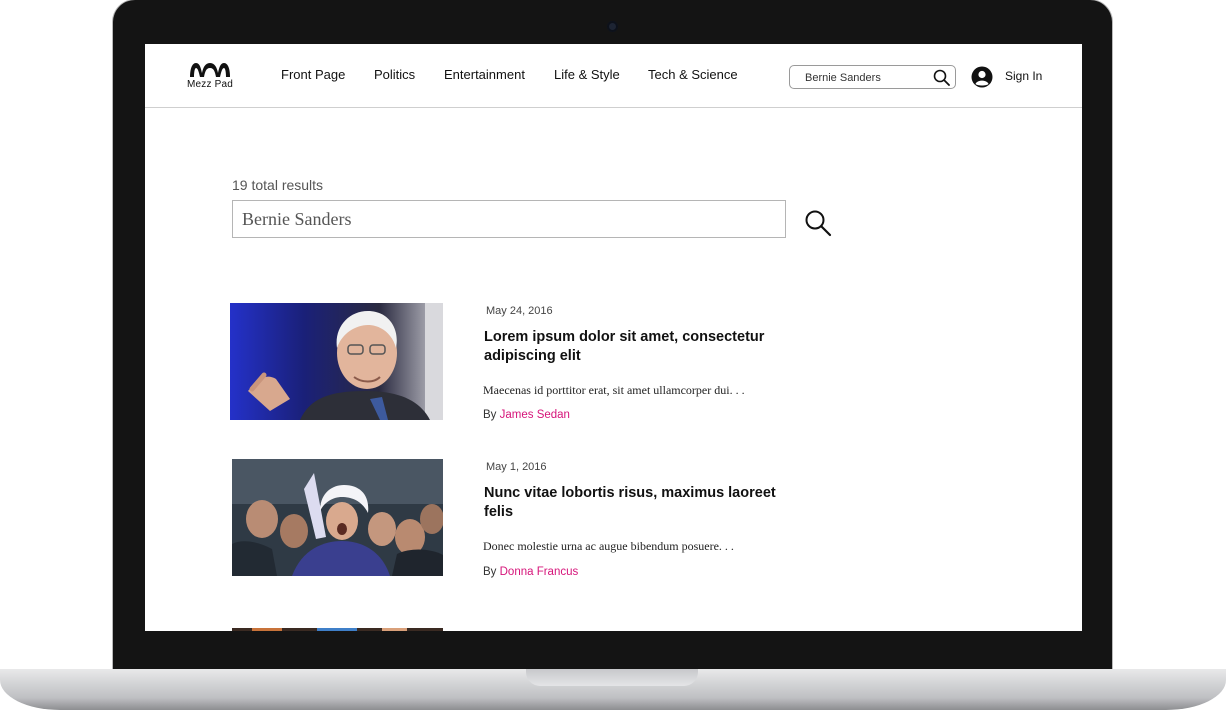 The height and width of the screenshot is (710, 1226). I want to click on article-byline: By James Sedan, so click(526, 415).